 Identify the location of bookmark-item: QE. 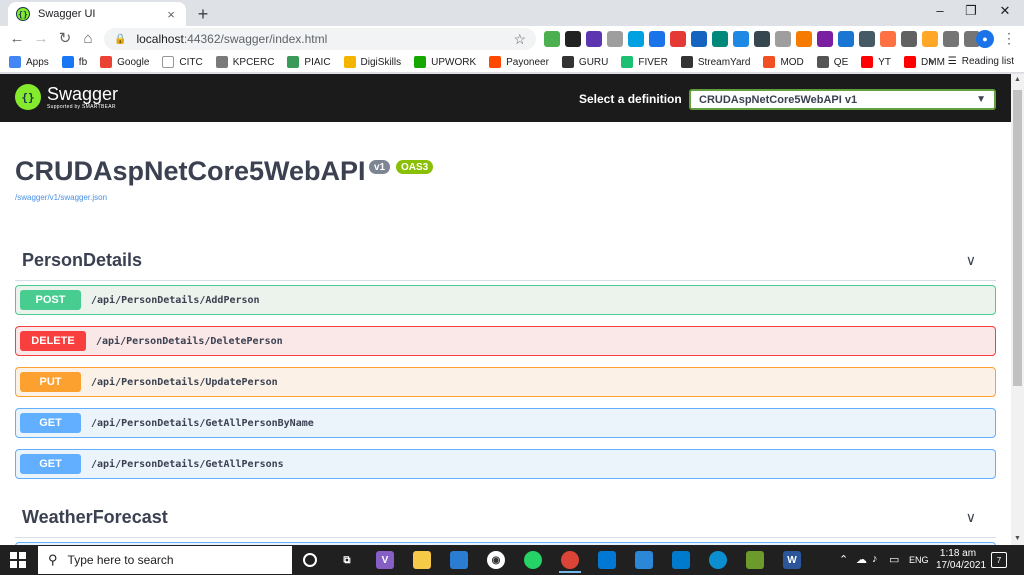
(832, 62).